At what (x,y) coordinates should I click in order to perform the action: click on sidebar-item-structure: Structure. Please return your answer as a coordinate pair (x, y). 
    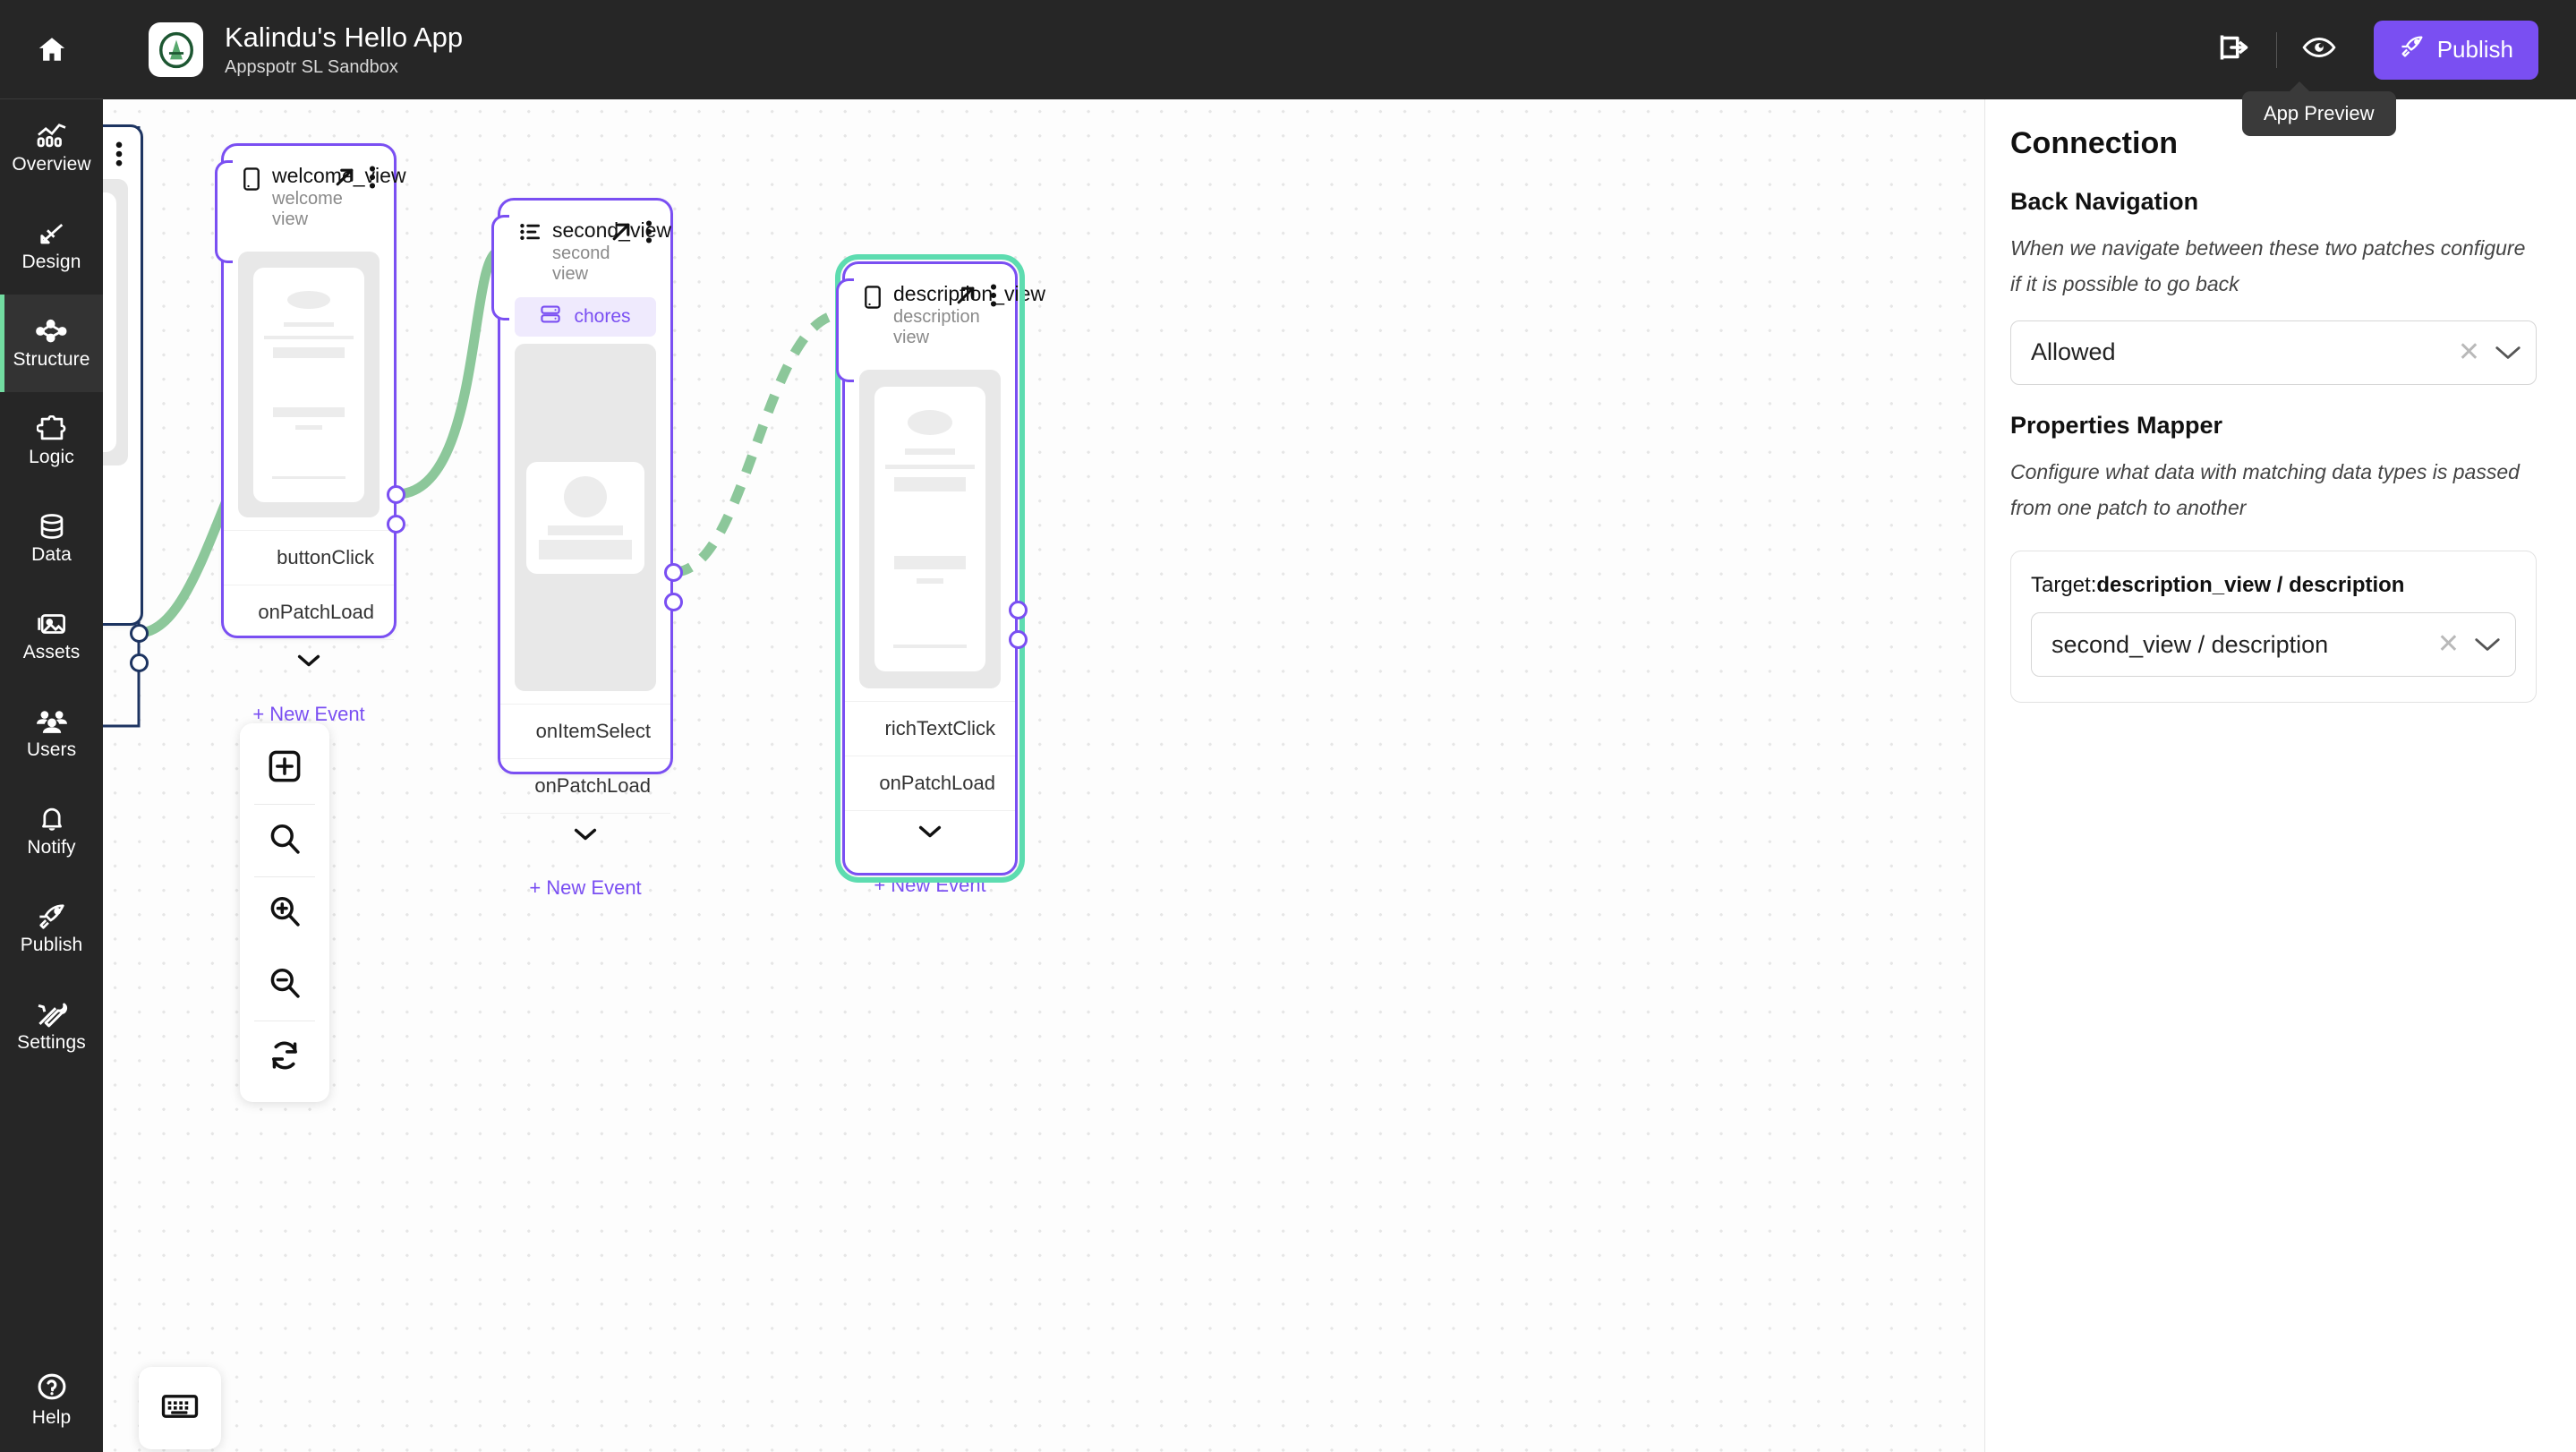
    Looking at the image, I should click on (51, 343).